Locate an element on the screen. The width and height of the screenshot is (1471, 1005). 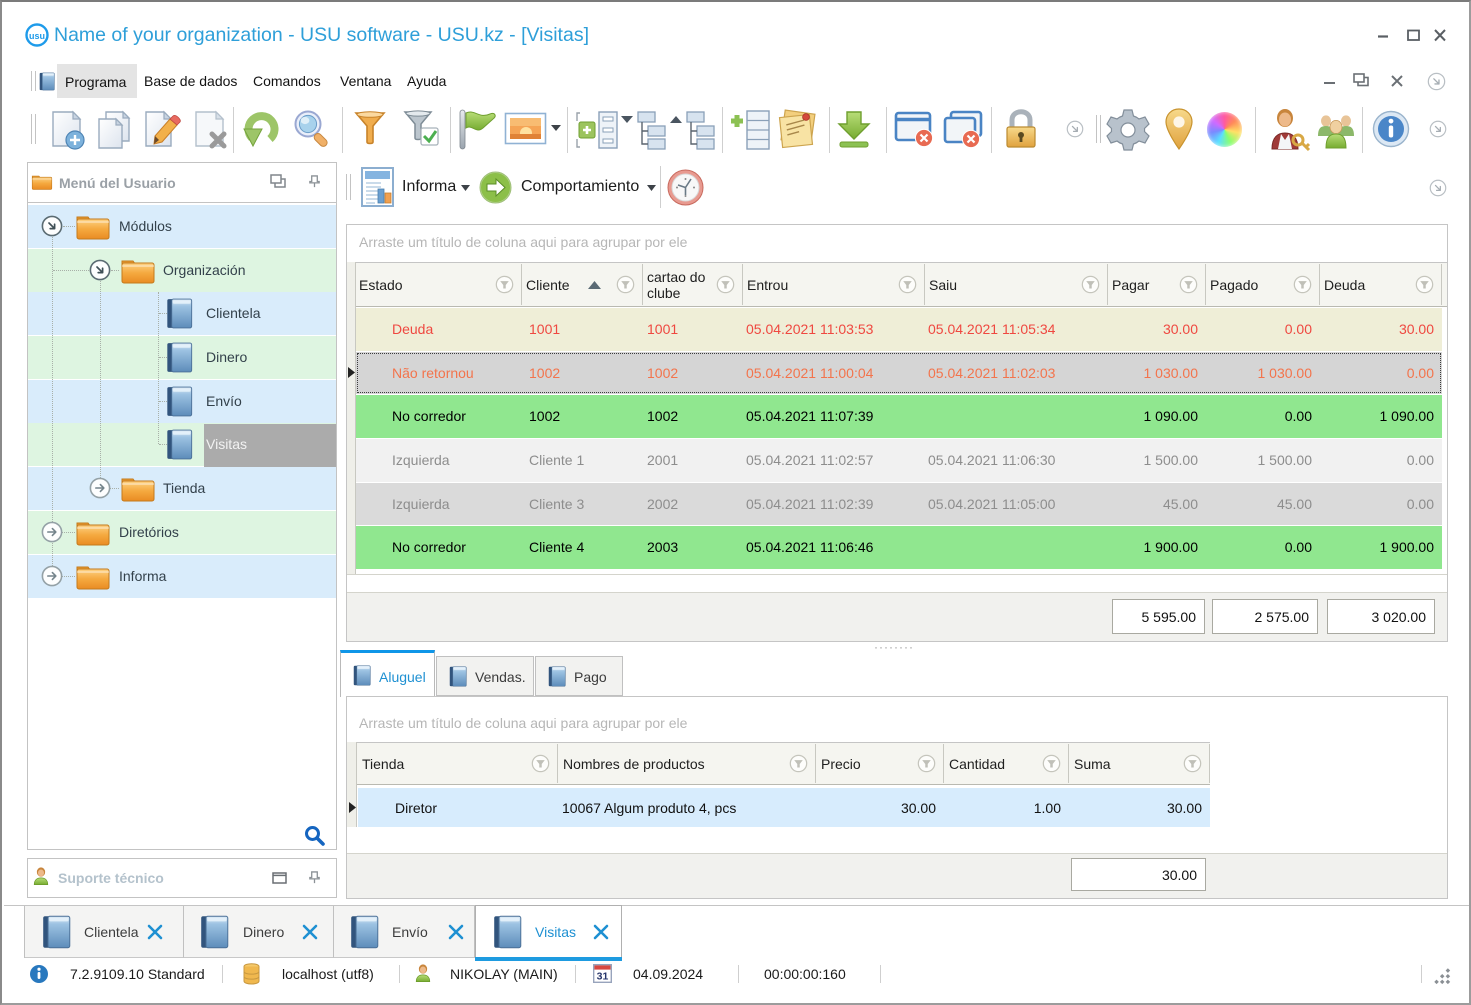
svg-text: usu is located at coordinates (37, 36).